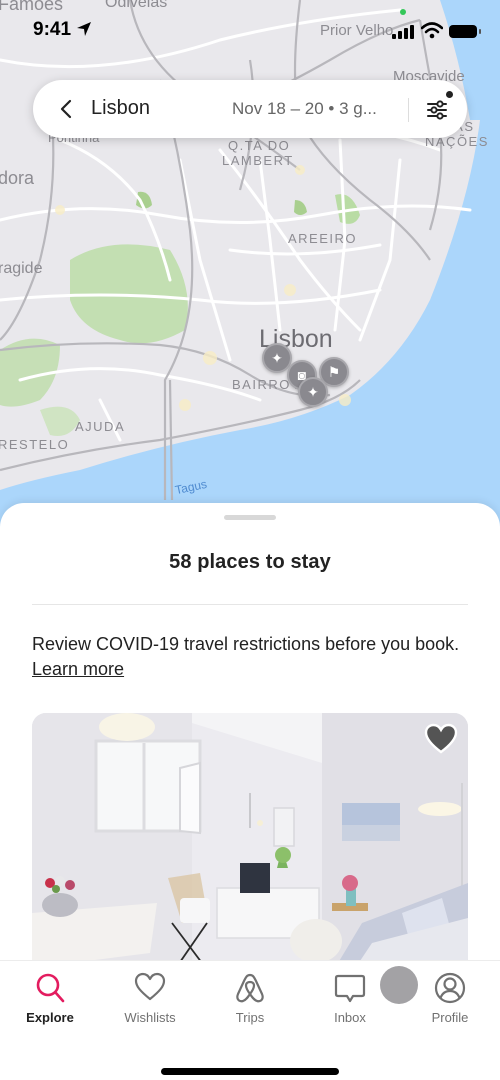 The width and height of the screenshot is (500, 1080). I want to click on filter-active-indicator, so click(449, 94).